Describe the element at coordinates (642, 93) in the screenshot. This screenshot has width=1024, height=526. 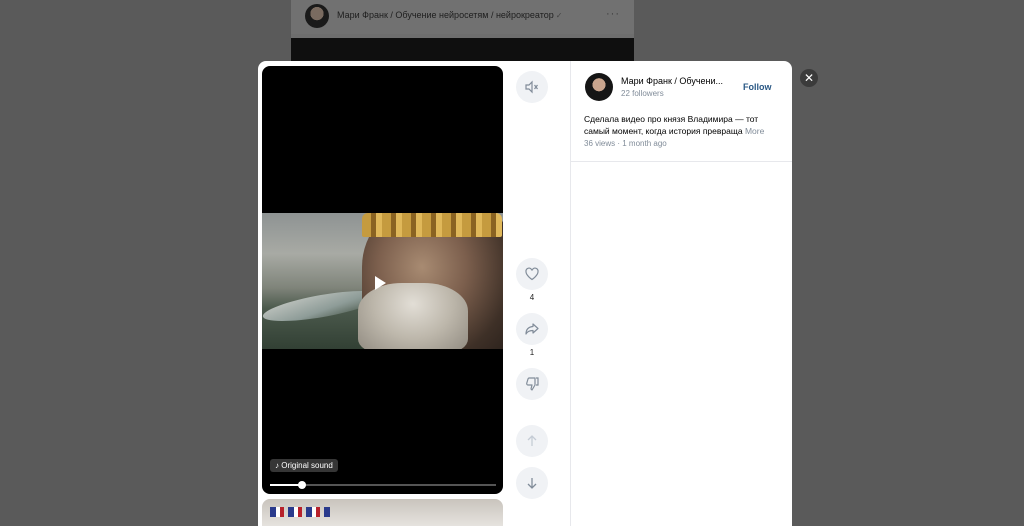
I see `followers-count: 22 followers` at that location.